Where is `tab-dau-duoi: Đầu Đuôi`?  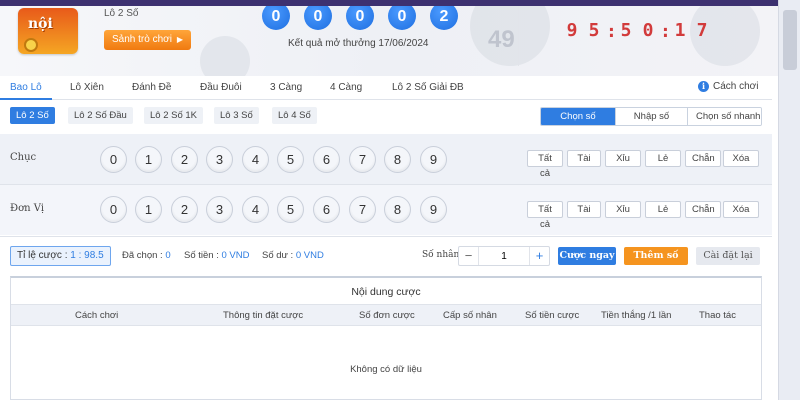
tab-dau-duoi: Đầu Đuôi is located at coordinates (221, 87).